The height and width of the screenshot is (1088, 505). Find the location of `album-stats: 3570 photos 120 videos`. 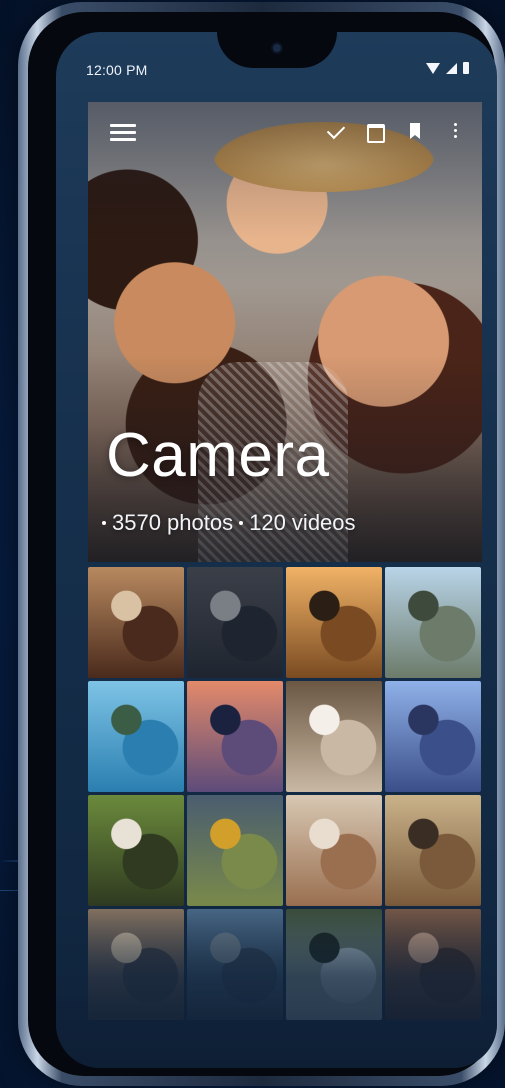

album-stats: 3570 photos 120 videos is located at coordinates (229, 523).